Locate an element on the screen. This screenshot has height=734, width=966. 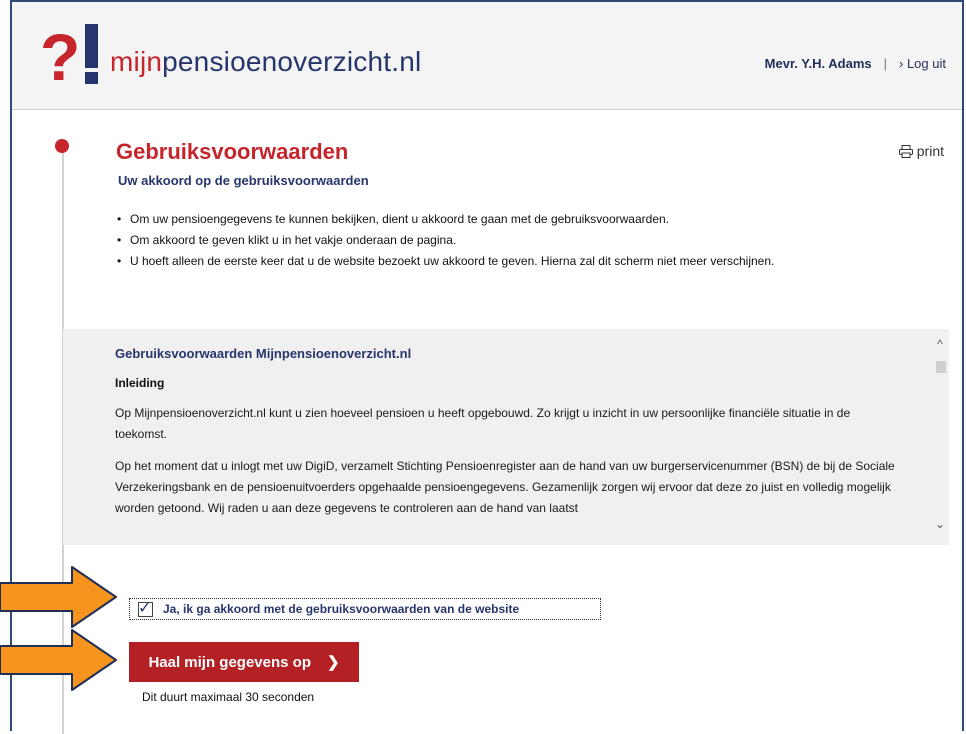
print-label: print is located at coordinates (930, 151).